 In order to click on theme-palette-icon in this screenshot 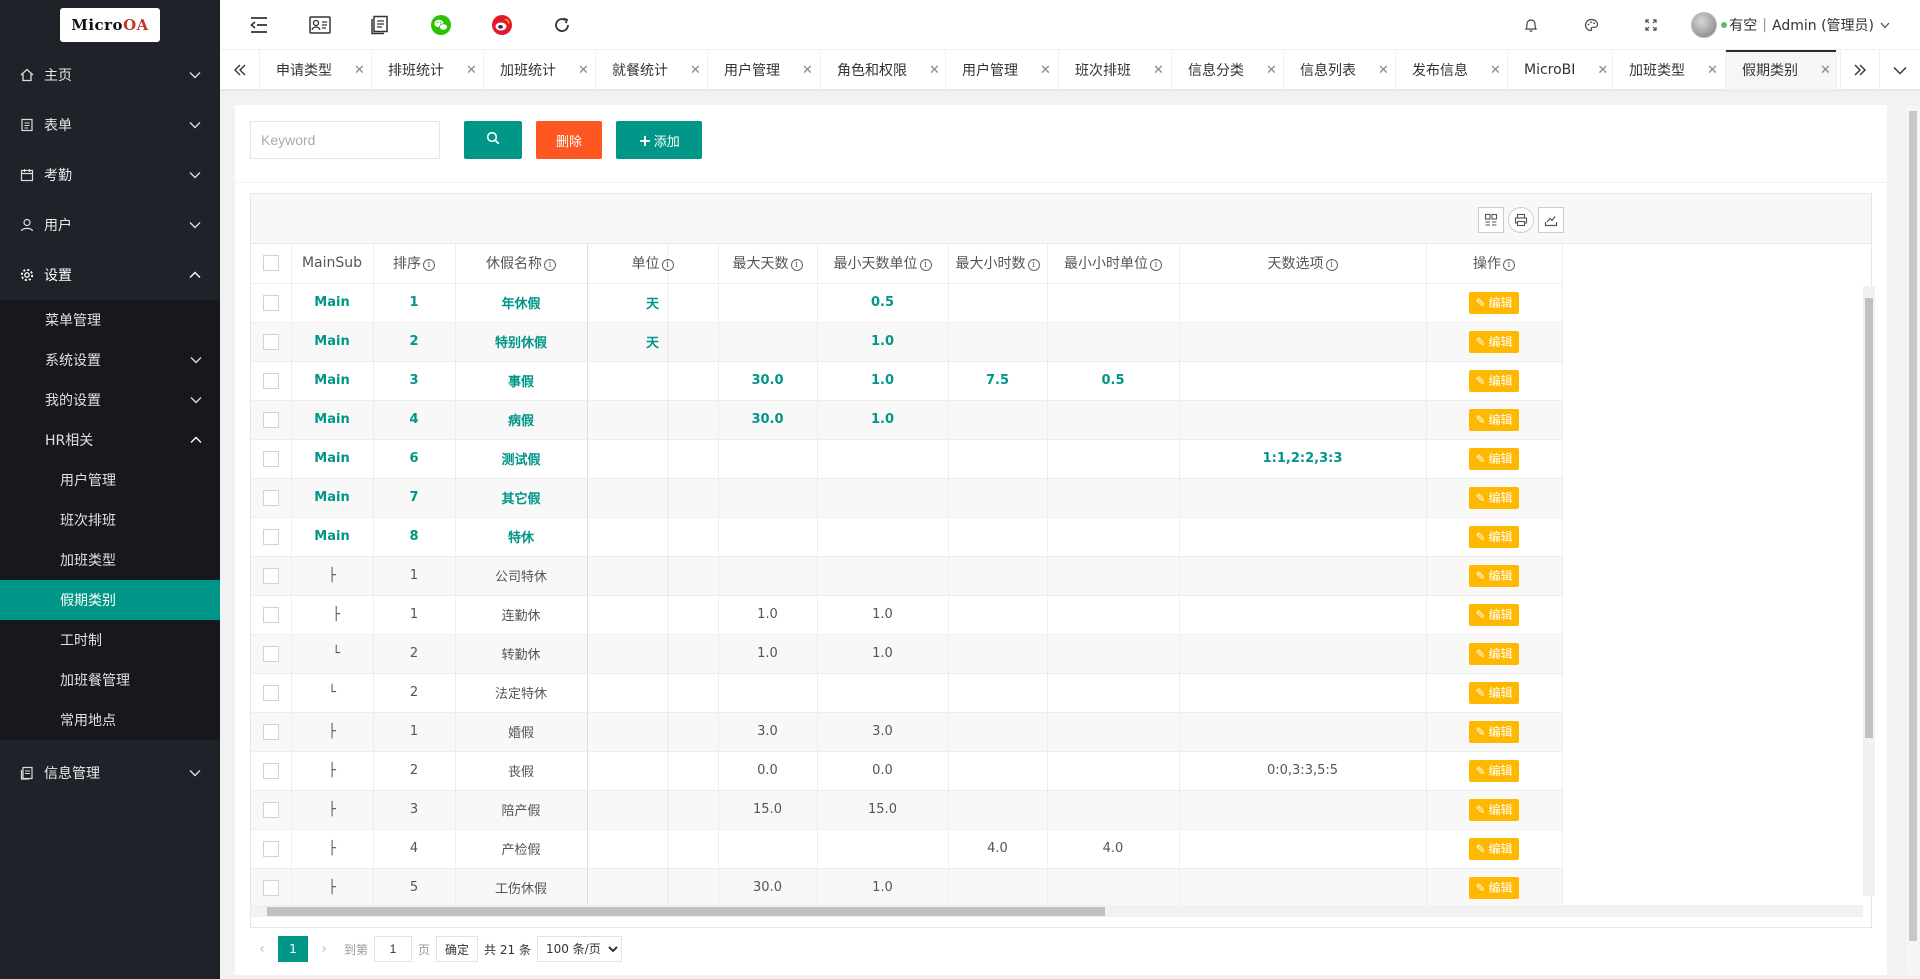, I will do `click(1591, 25)`.